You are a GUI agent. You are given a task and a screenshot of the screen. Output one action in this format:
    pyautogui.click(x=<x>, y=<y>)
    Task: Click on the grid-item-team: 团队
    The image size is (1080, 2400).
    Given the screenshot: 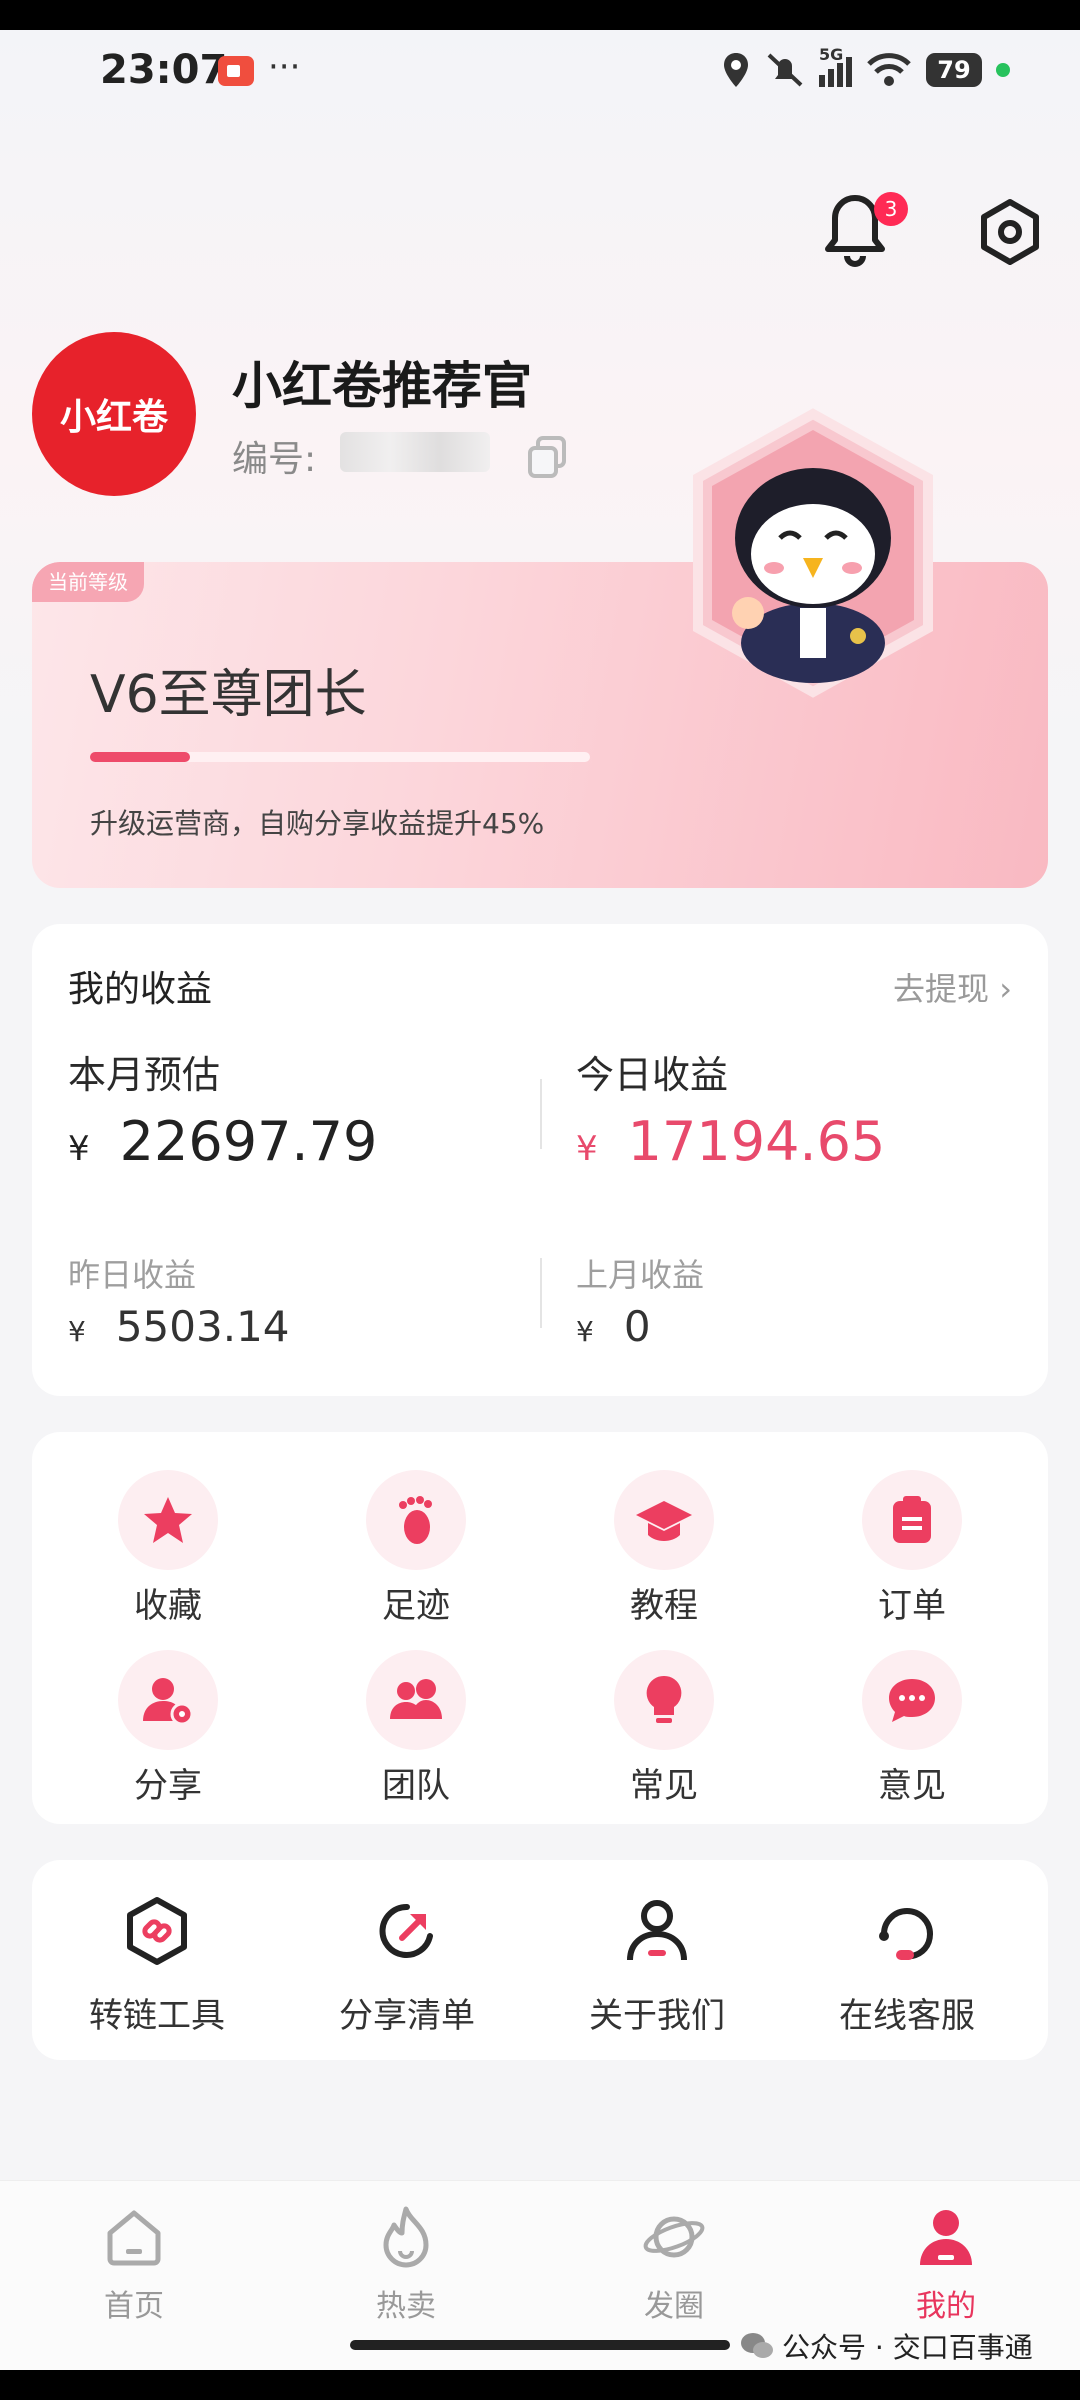 What is the action you would take?
    pyautogui.click(x=416, y=1730)
    